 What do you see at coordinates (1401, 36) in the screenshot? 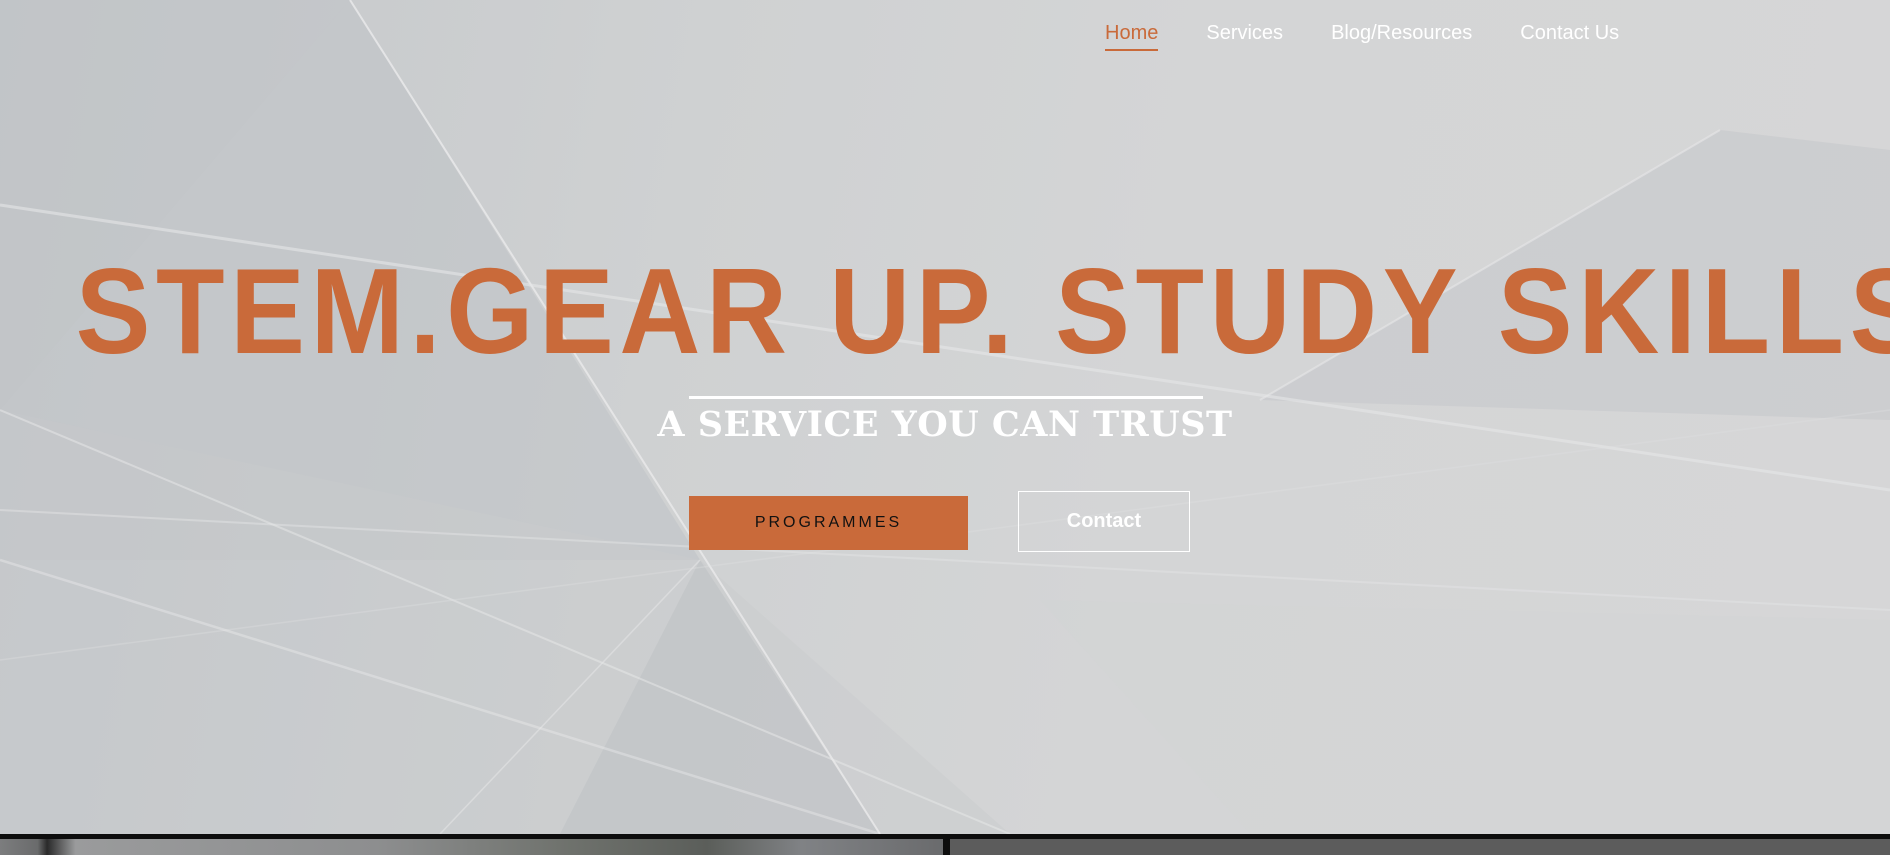
I see `nav-item-blog-resources: Blog/Resources` at bounding box center [1401, 36].